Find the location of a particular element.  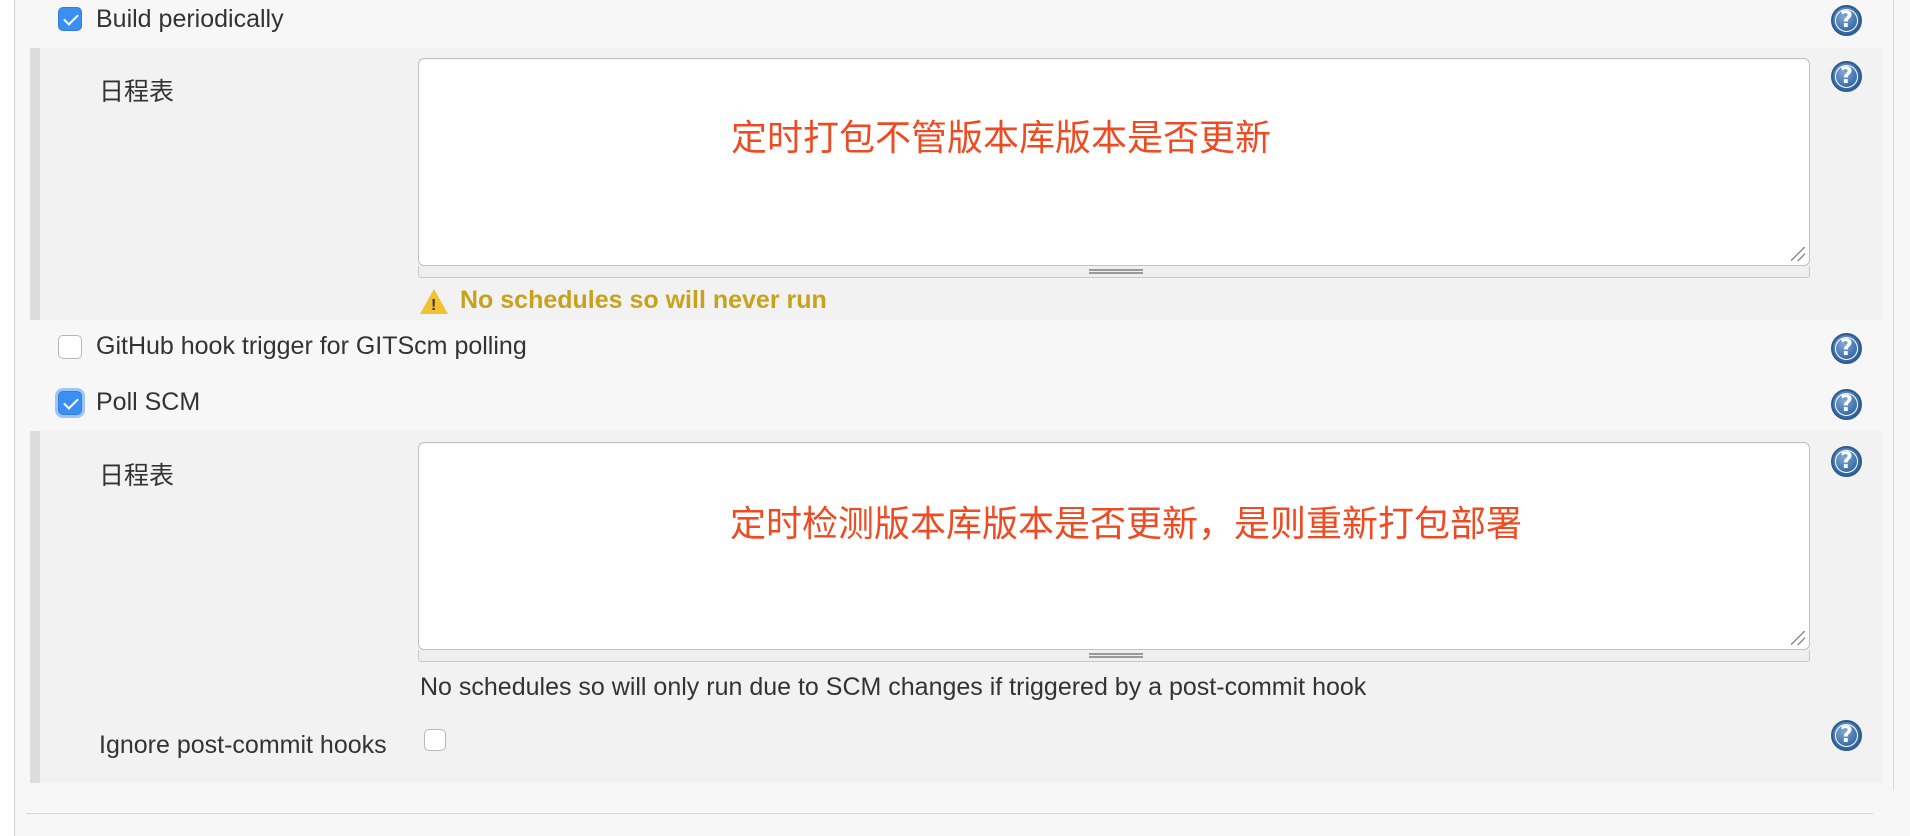

frame-border-right is located at coordinates (1893, 395).